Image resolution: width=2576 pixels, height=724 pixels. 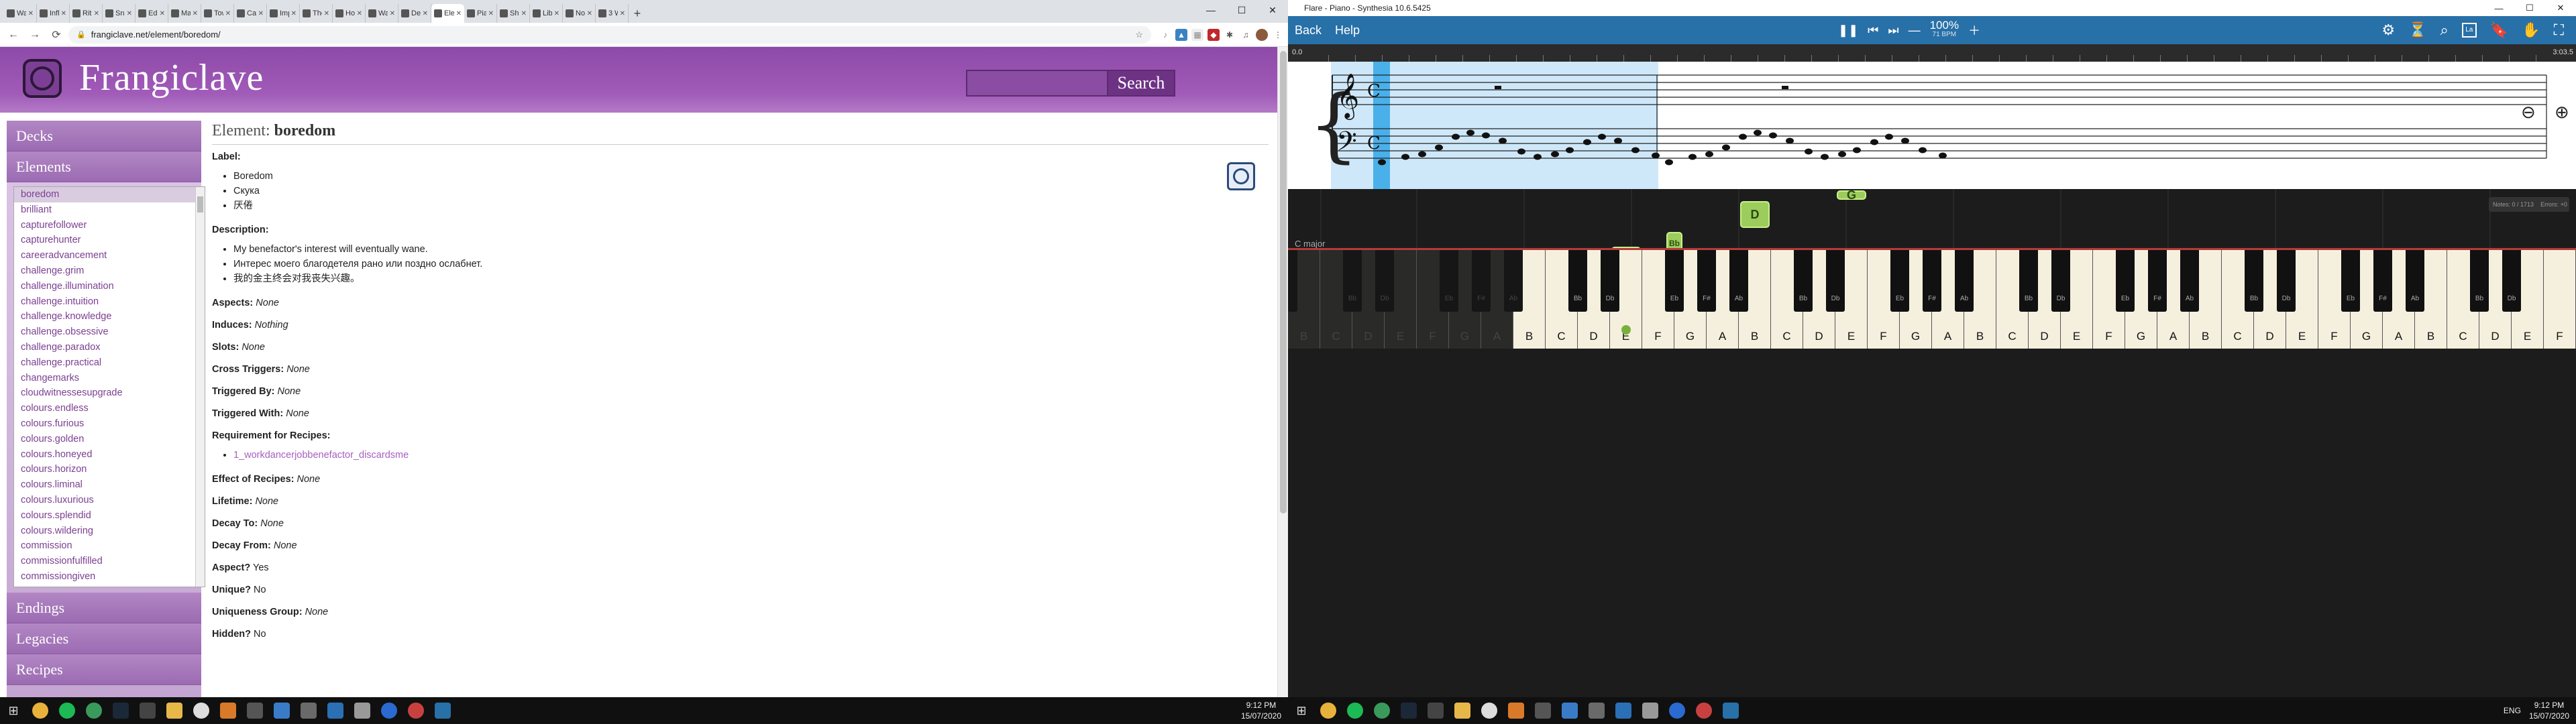 I want to click on extensions-puzzle-icon: ✱, so click(x=1230, y=34).